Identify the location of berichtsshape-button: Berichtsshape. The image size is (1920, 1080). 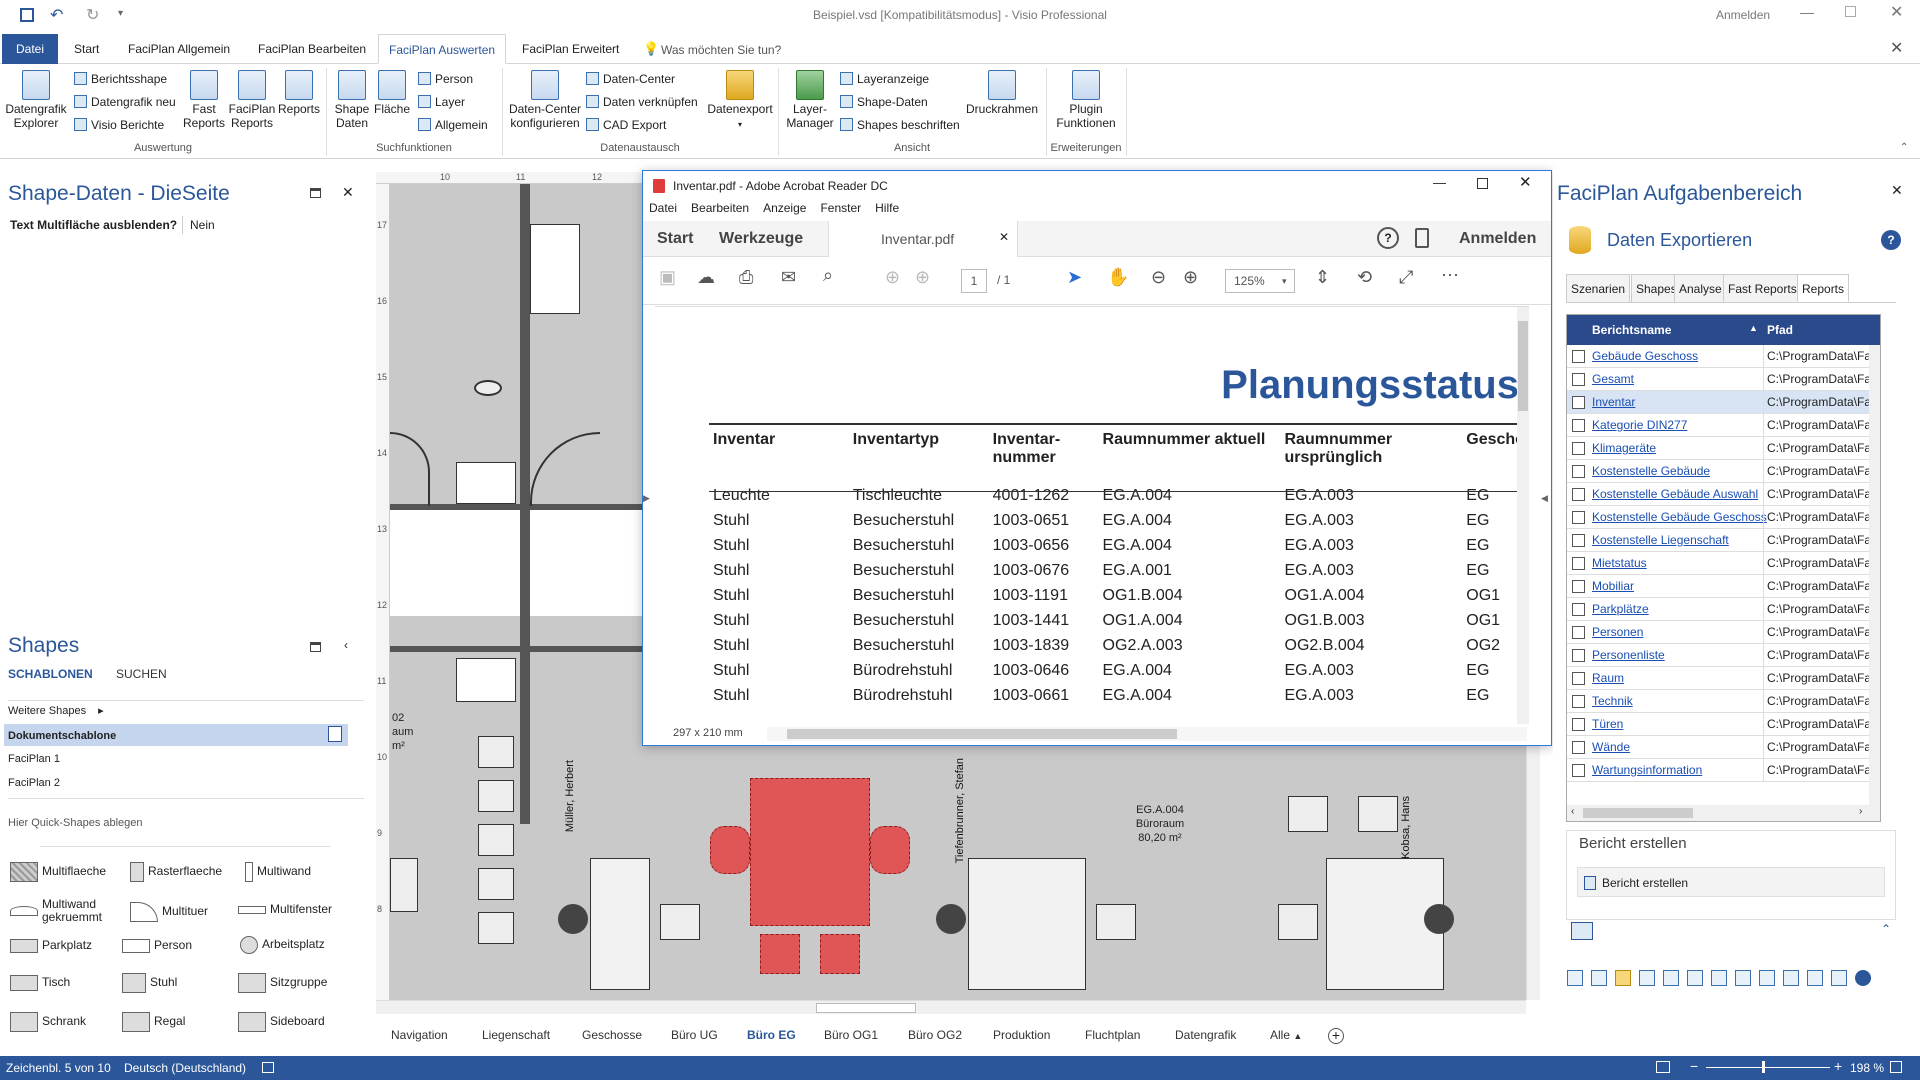
(120, 79).